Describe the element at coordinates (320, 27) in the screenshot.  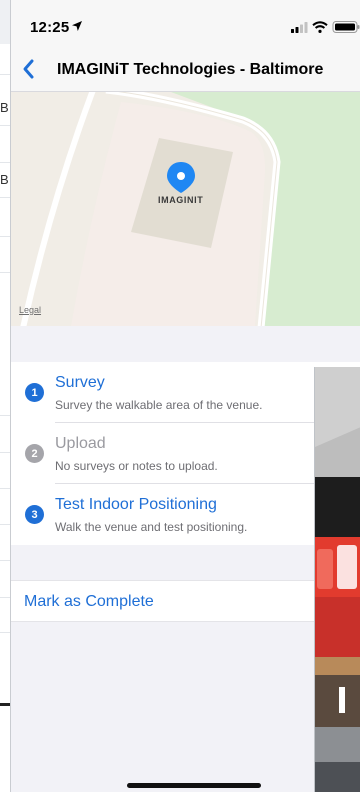
I see `wifi-icon` at that location.